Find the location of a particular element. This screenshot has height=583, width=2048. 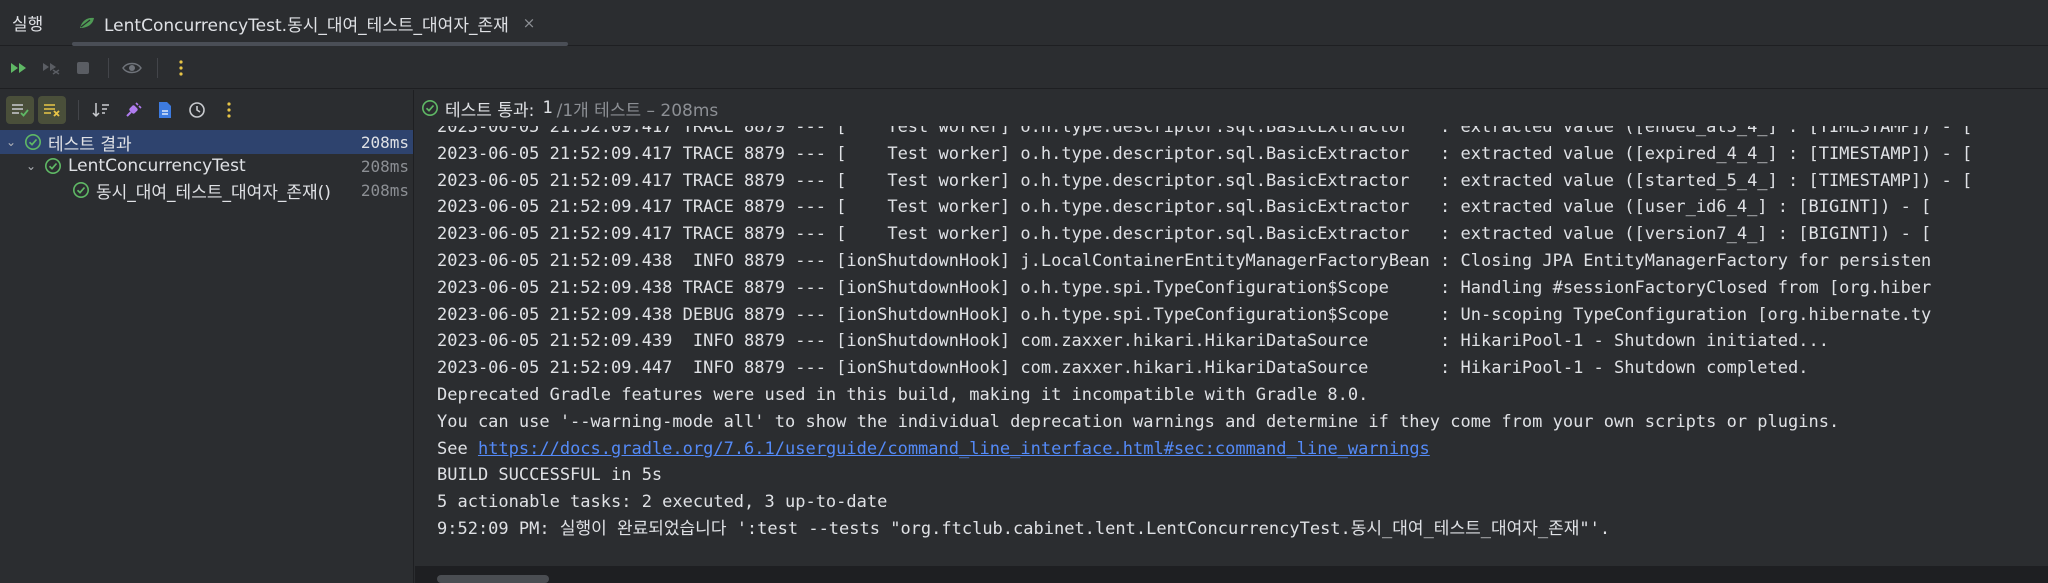

export-icon is located at coordinates (165, 110).